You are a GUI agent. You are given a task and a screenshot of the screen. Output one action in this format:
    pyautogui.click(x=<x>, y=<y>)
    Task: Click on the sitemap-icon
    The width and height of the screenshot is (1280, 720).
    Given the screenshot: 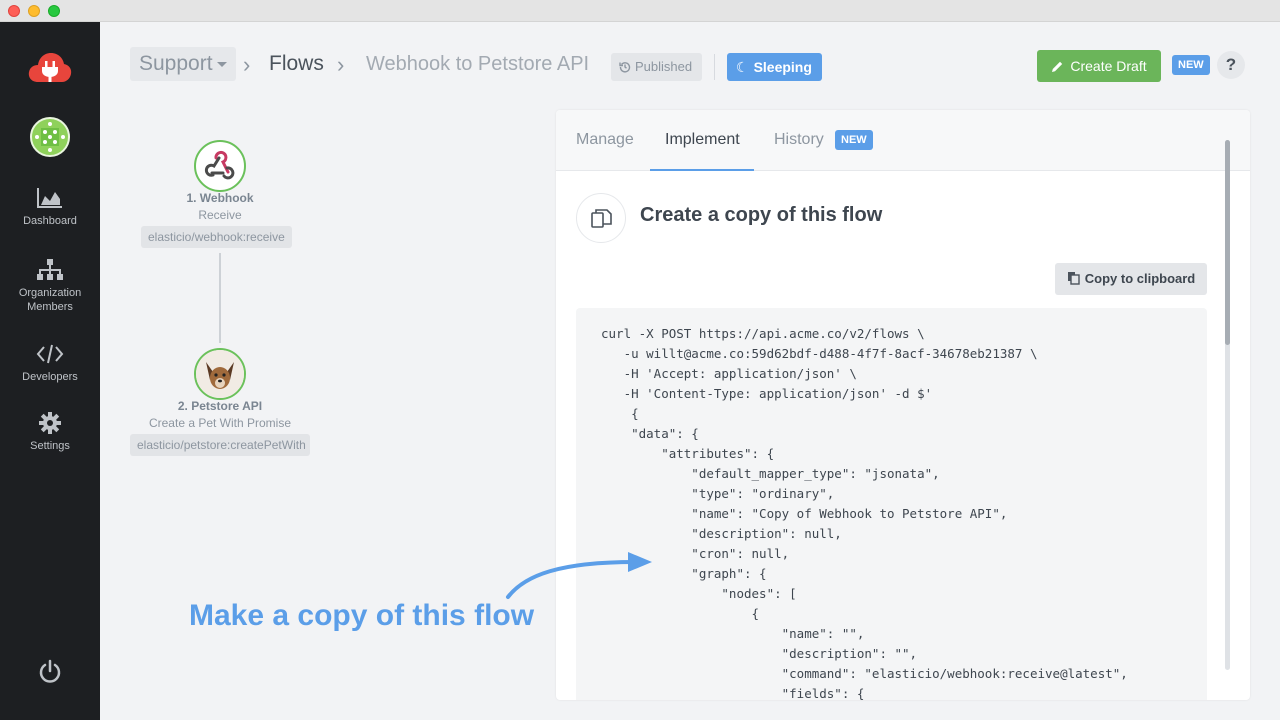 What is the action you would take?
    pyautogui.click(x=50, y=269)
    